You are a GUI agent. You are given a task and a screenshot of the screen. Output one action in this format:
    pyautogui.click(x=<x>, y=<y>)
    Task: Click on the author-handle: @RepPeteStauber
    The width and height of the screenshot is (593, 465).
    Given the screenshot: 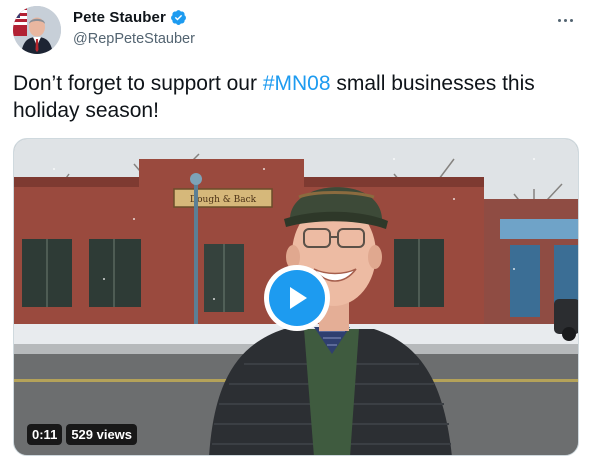 What is the action you would take?
    pyautogui.click(x=134, y=39)
    